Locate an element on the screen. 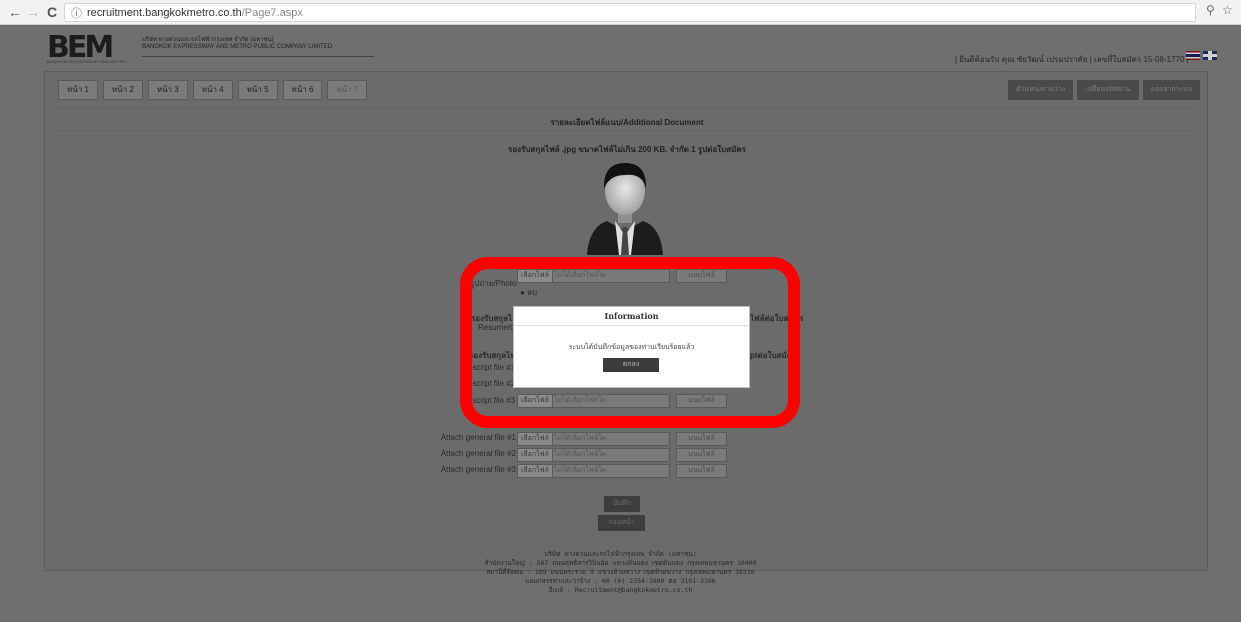 Image resolution: width=1241 pixels, height=622 pixels. general-2-file-input: เลือกไฟล์ ไม่ได้เลือกไฟล์ใด is located at coordinates (593, 455).